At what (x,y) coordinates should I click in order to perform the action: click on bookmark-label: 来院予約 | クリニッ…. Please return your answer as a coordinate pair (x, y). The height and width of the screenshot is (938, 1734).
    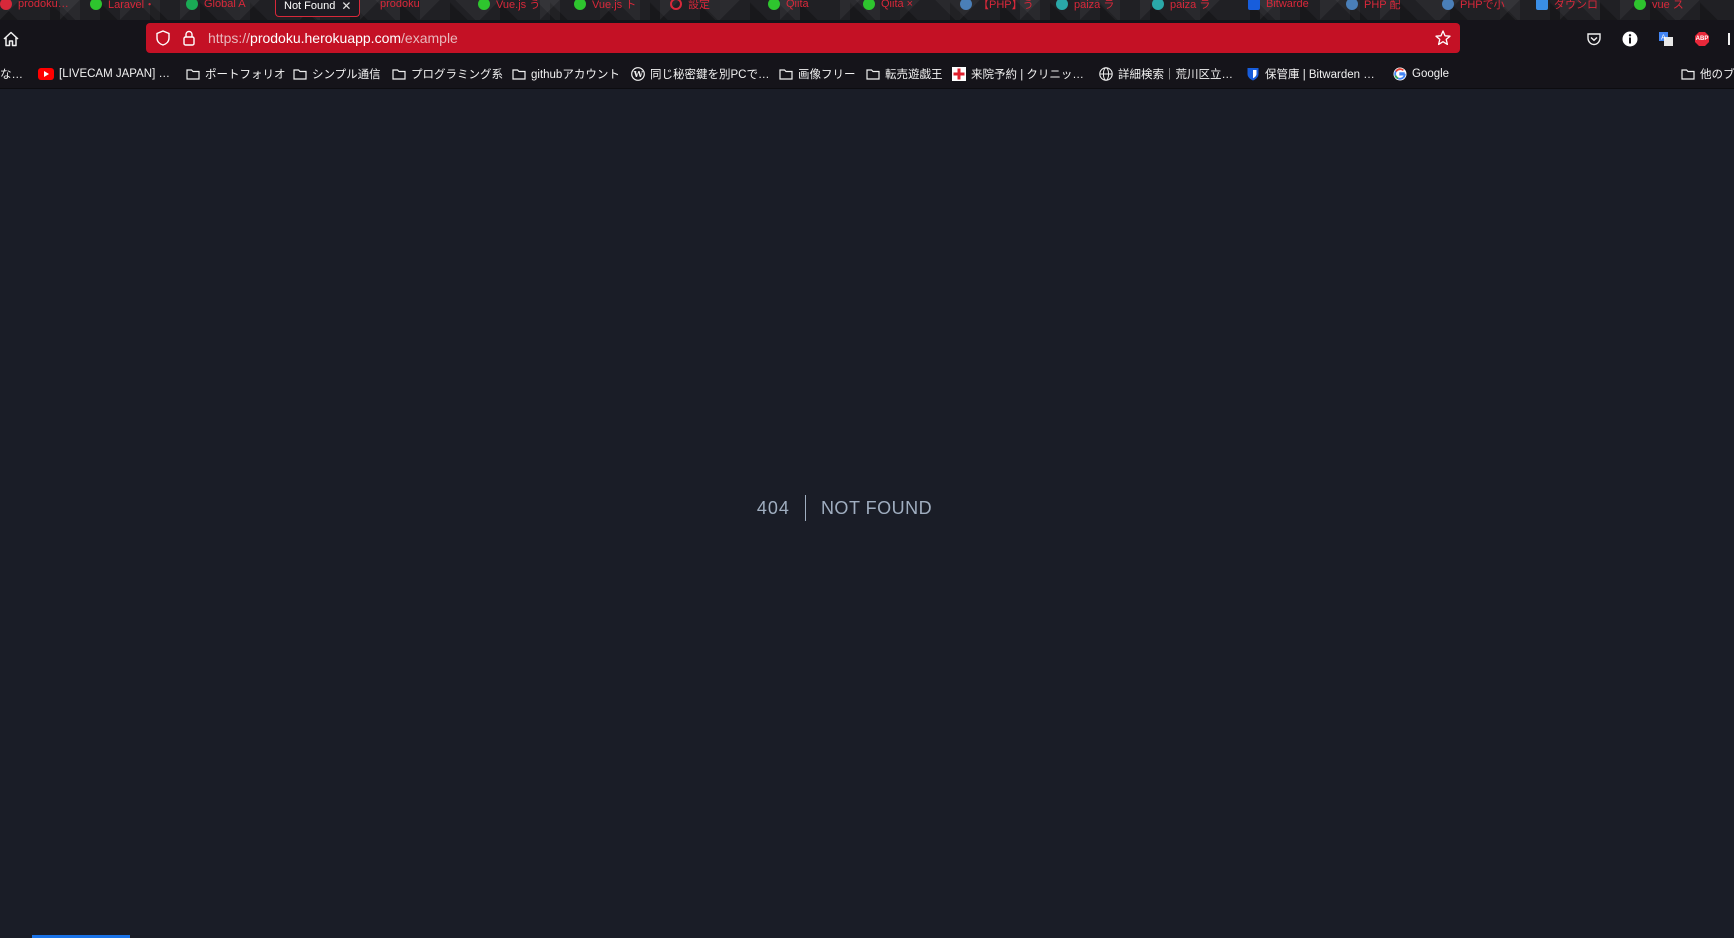
    Looking at the image, I should click on (1027, 75).